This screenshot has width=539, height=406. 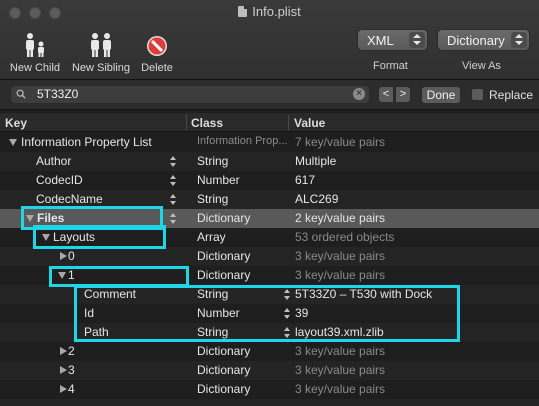 What do you see at coordinates (269, 275) in the screenshot?
I see `table-row: 1 Dictionary 3 key/value pairs` at bounding box center [269, 275].